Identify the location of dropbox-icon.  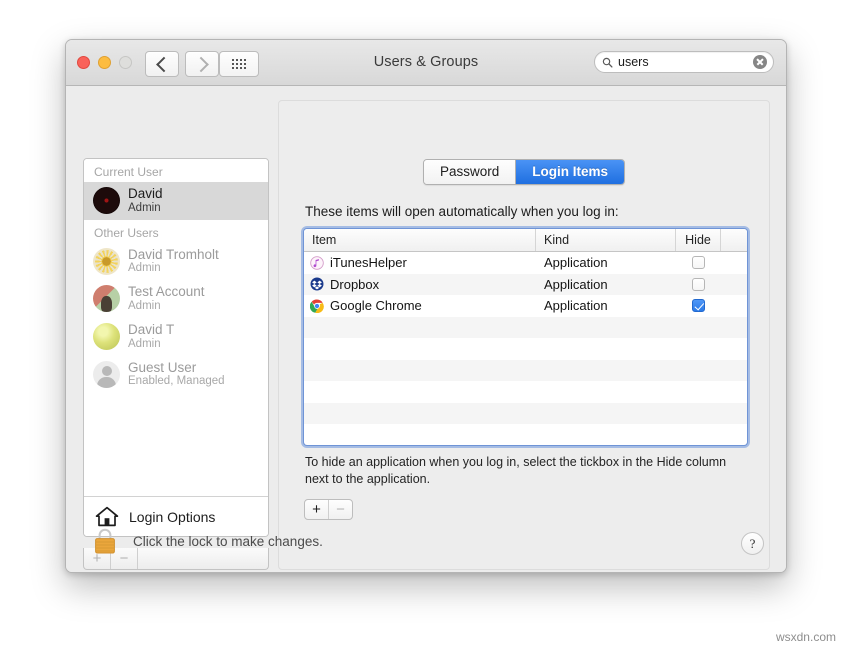
(317, 284).